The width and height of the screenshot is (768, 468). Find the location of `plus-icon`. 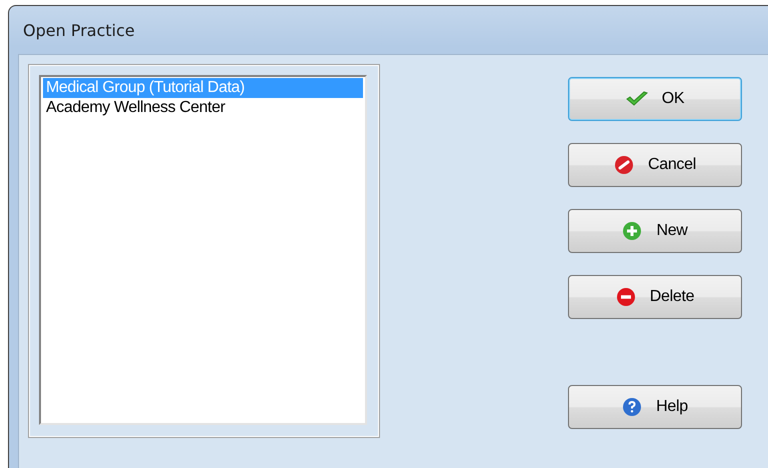

plus-icon is located at coordinates (632, 231).